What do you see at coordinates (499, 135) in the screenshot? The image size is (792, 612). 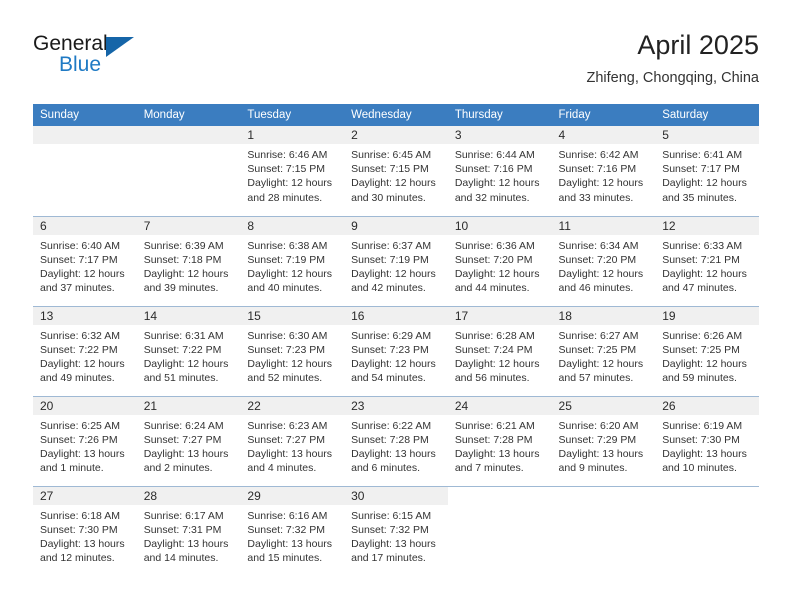 I see `day-number: 3` at bounding box center [499, 135].